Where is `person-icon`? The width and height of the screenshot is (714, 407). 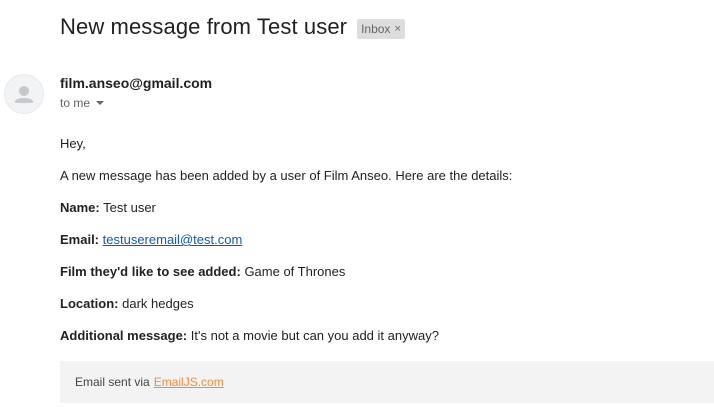 person-icon is located at coordinates (24, 94).